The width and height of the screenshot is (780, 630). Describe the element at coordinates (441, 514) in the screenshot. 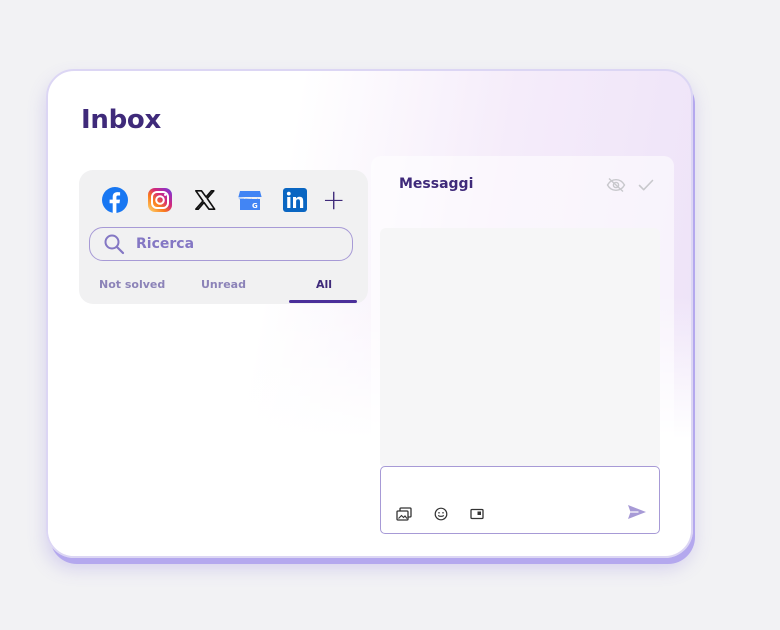

I see `emoji-icon` at that location.